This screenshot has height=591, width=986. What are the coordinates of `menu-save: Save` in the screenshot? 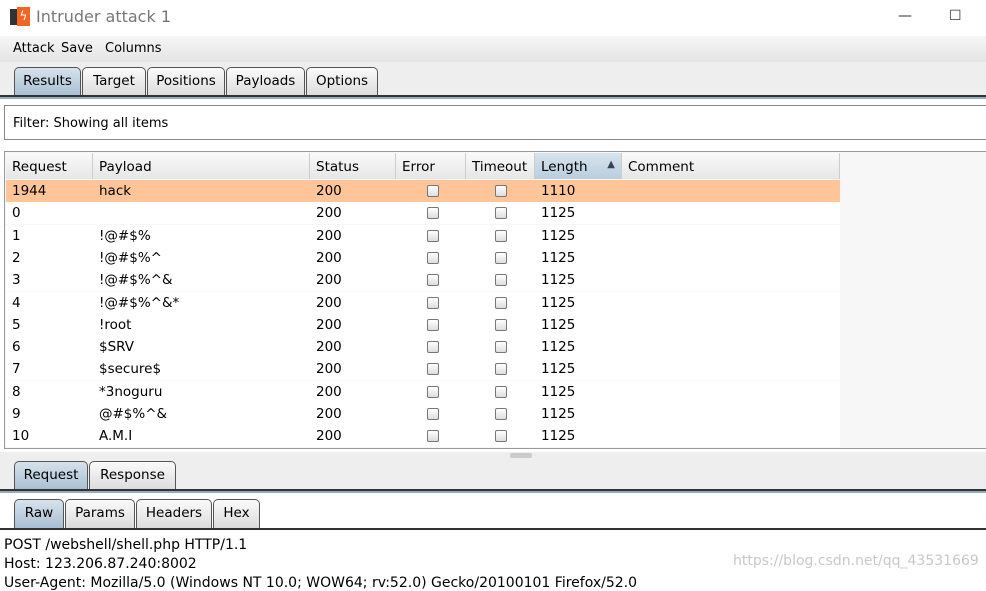 It's located at (77, 48).